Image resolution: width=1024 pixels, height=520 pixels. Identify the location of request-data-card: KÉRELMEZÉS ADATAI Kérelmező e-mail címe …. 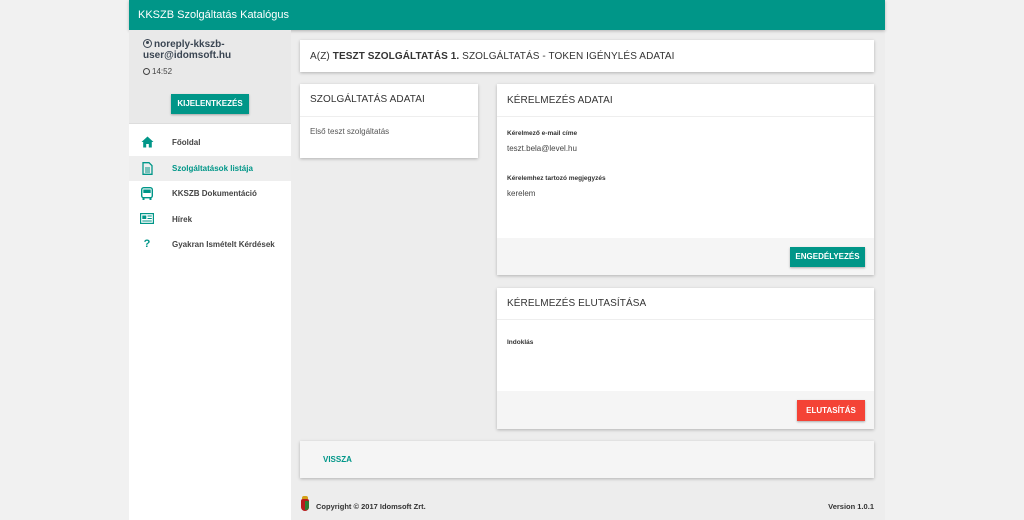
(685, 179).